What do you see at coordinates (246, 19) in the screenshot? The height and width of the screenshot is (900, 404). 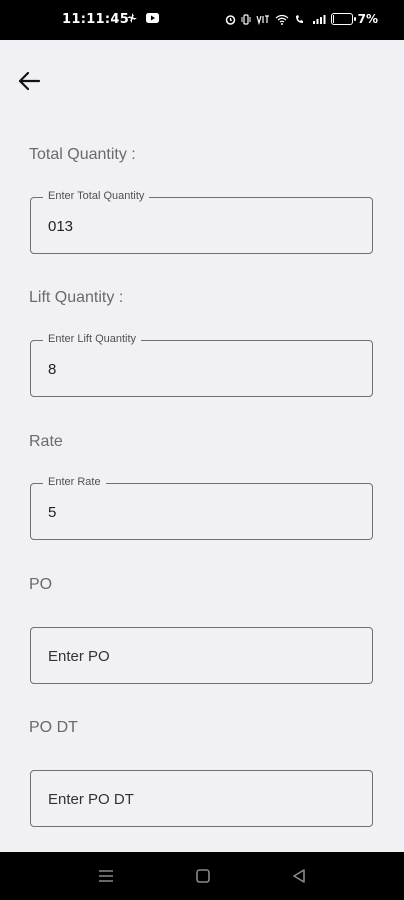 I see `vibrate-icon` at bounding box center [246, 19].